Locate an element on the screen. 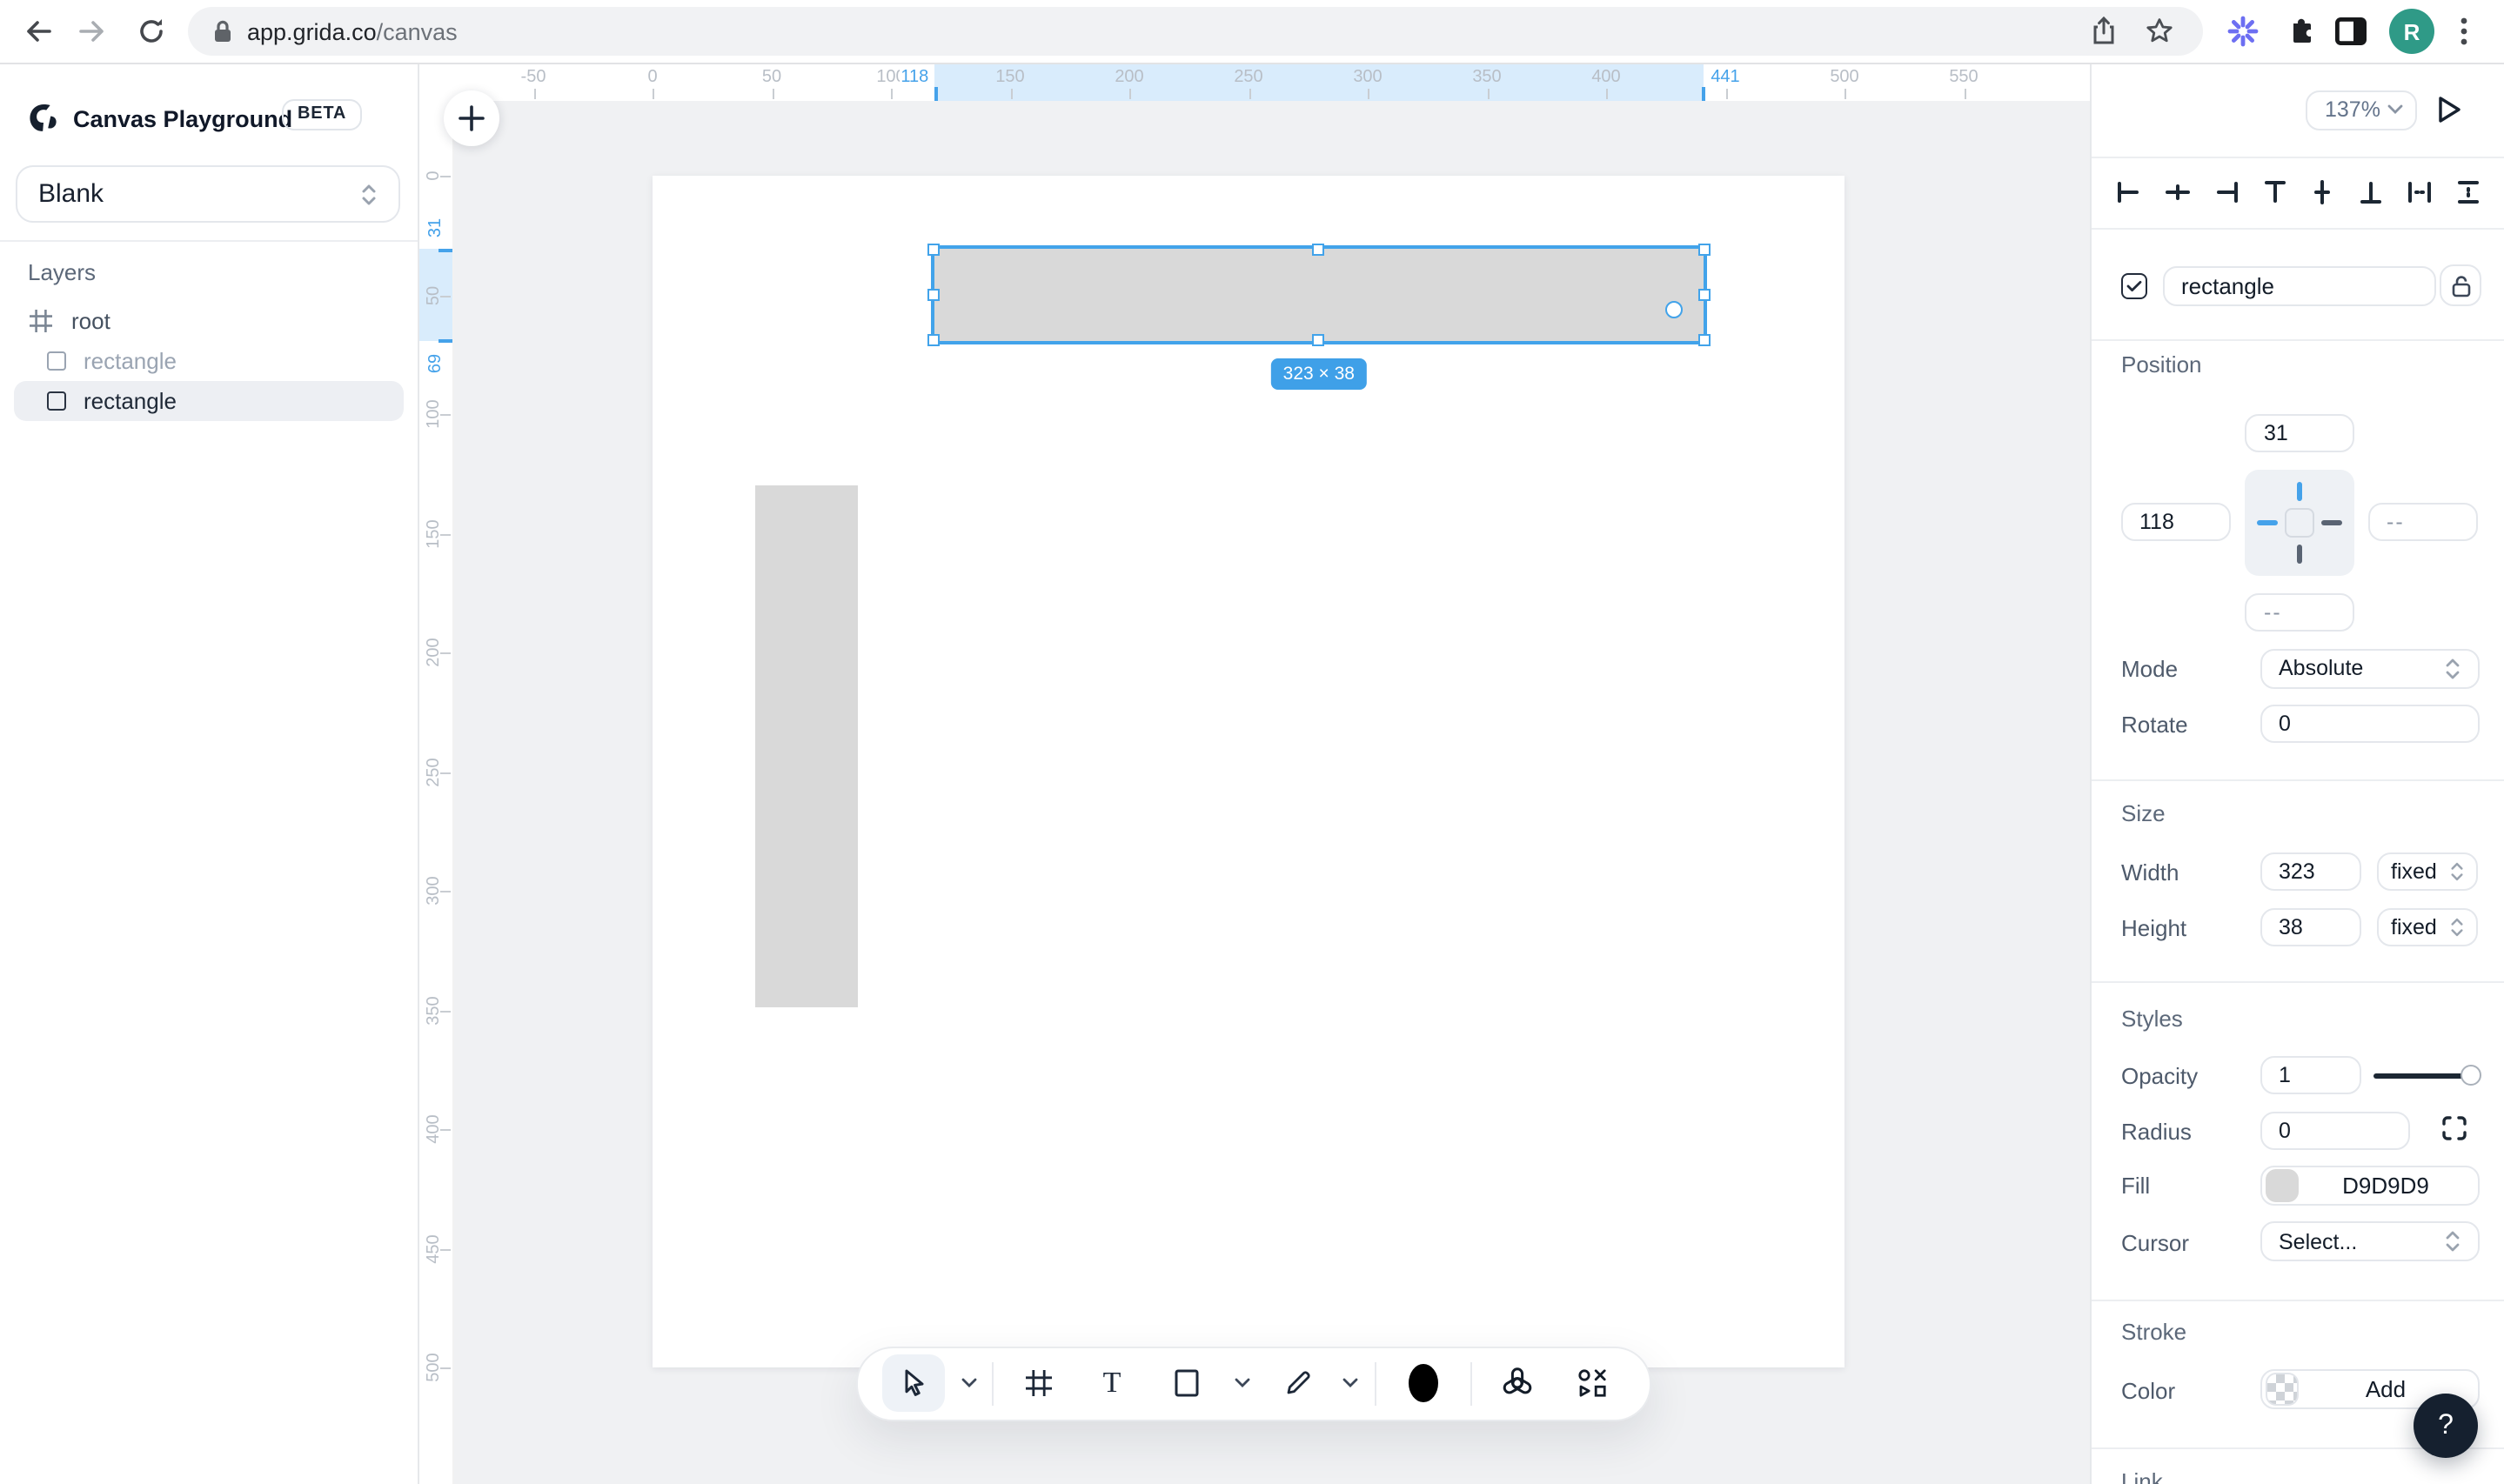 This screenshot has width=2504, height=1484. openai-assistant-button is located at coordinates (1517, 1383).